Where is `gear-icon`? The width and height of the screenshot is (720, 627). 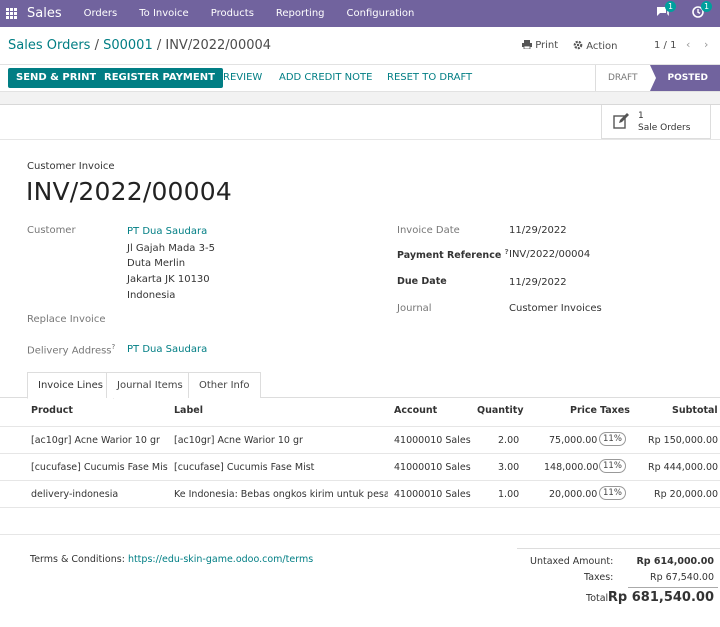
gear-icon is located at coordinates (578, 45).